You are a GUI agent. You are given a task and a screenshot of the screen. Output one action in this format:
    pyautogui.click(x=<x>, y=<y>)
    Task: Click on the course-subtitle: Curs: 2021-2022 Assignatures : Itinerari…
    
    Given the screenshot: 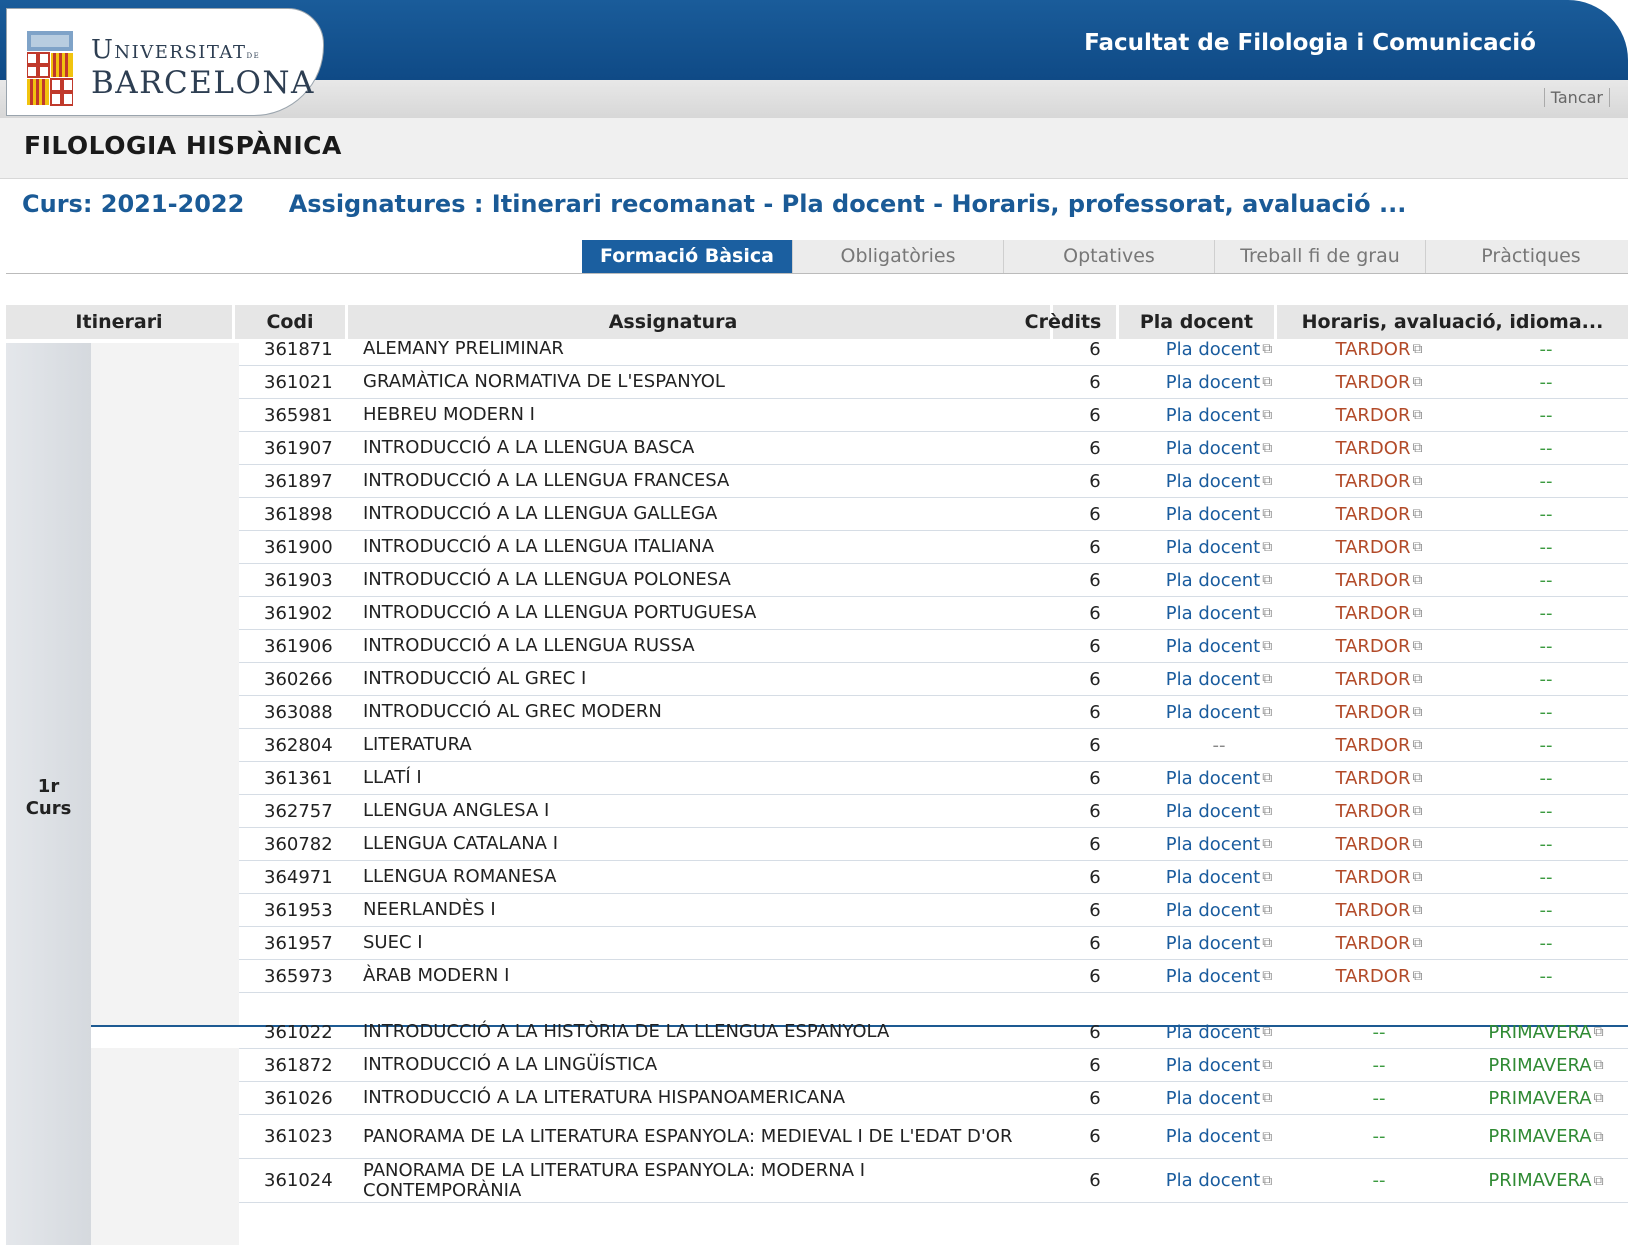 What is the action you would take?
    pyautogui.click(x=714, y=204)
    